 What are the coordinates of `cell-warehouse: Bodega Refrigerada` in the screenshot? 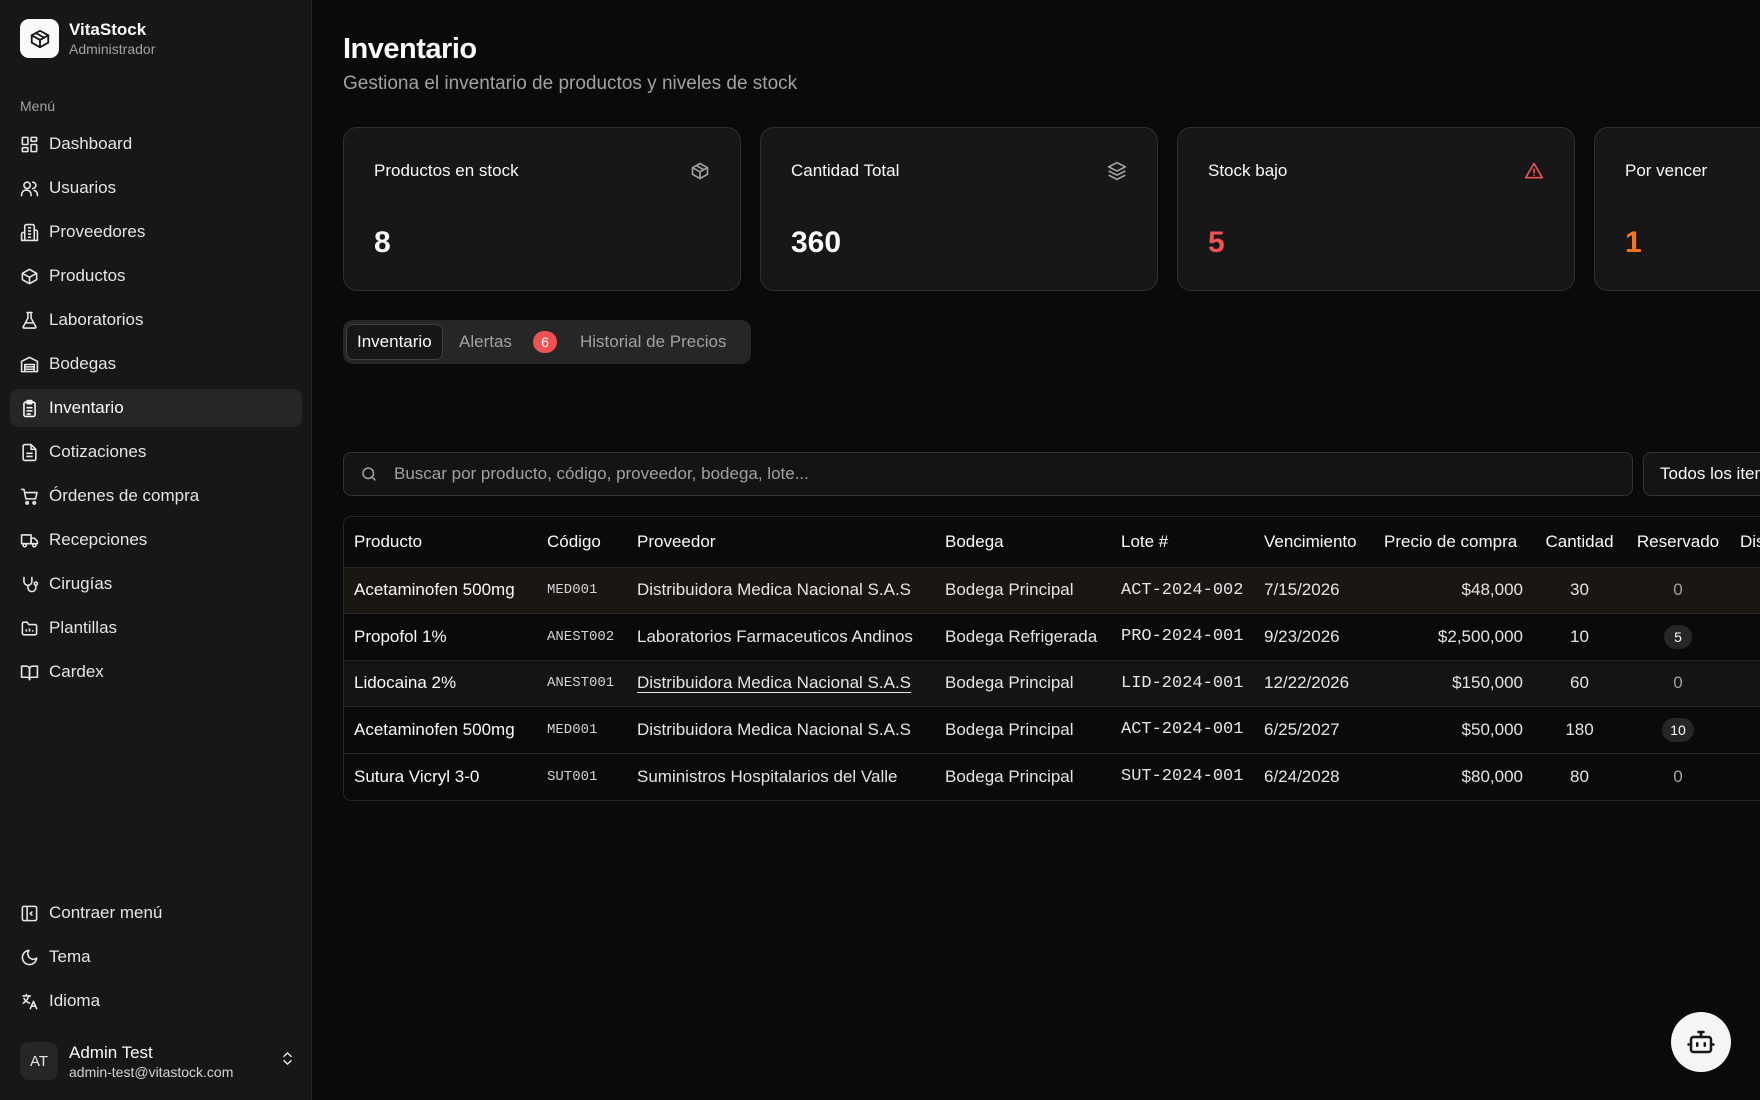 It's located at (1023, 637).